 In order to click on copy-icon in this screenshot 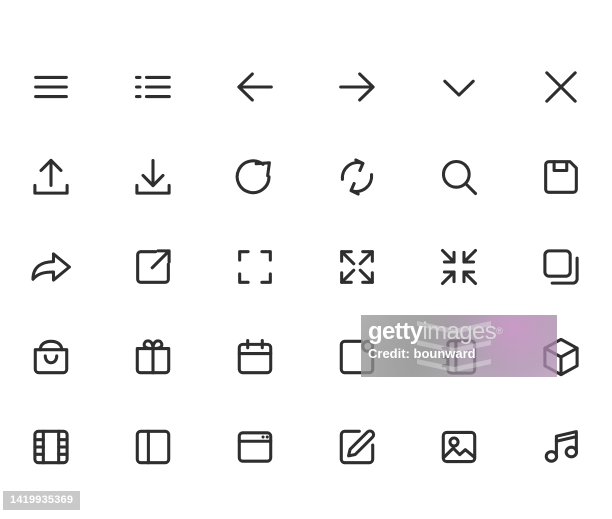, I will do `click(561, 267)`.